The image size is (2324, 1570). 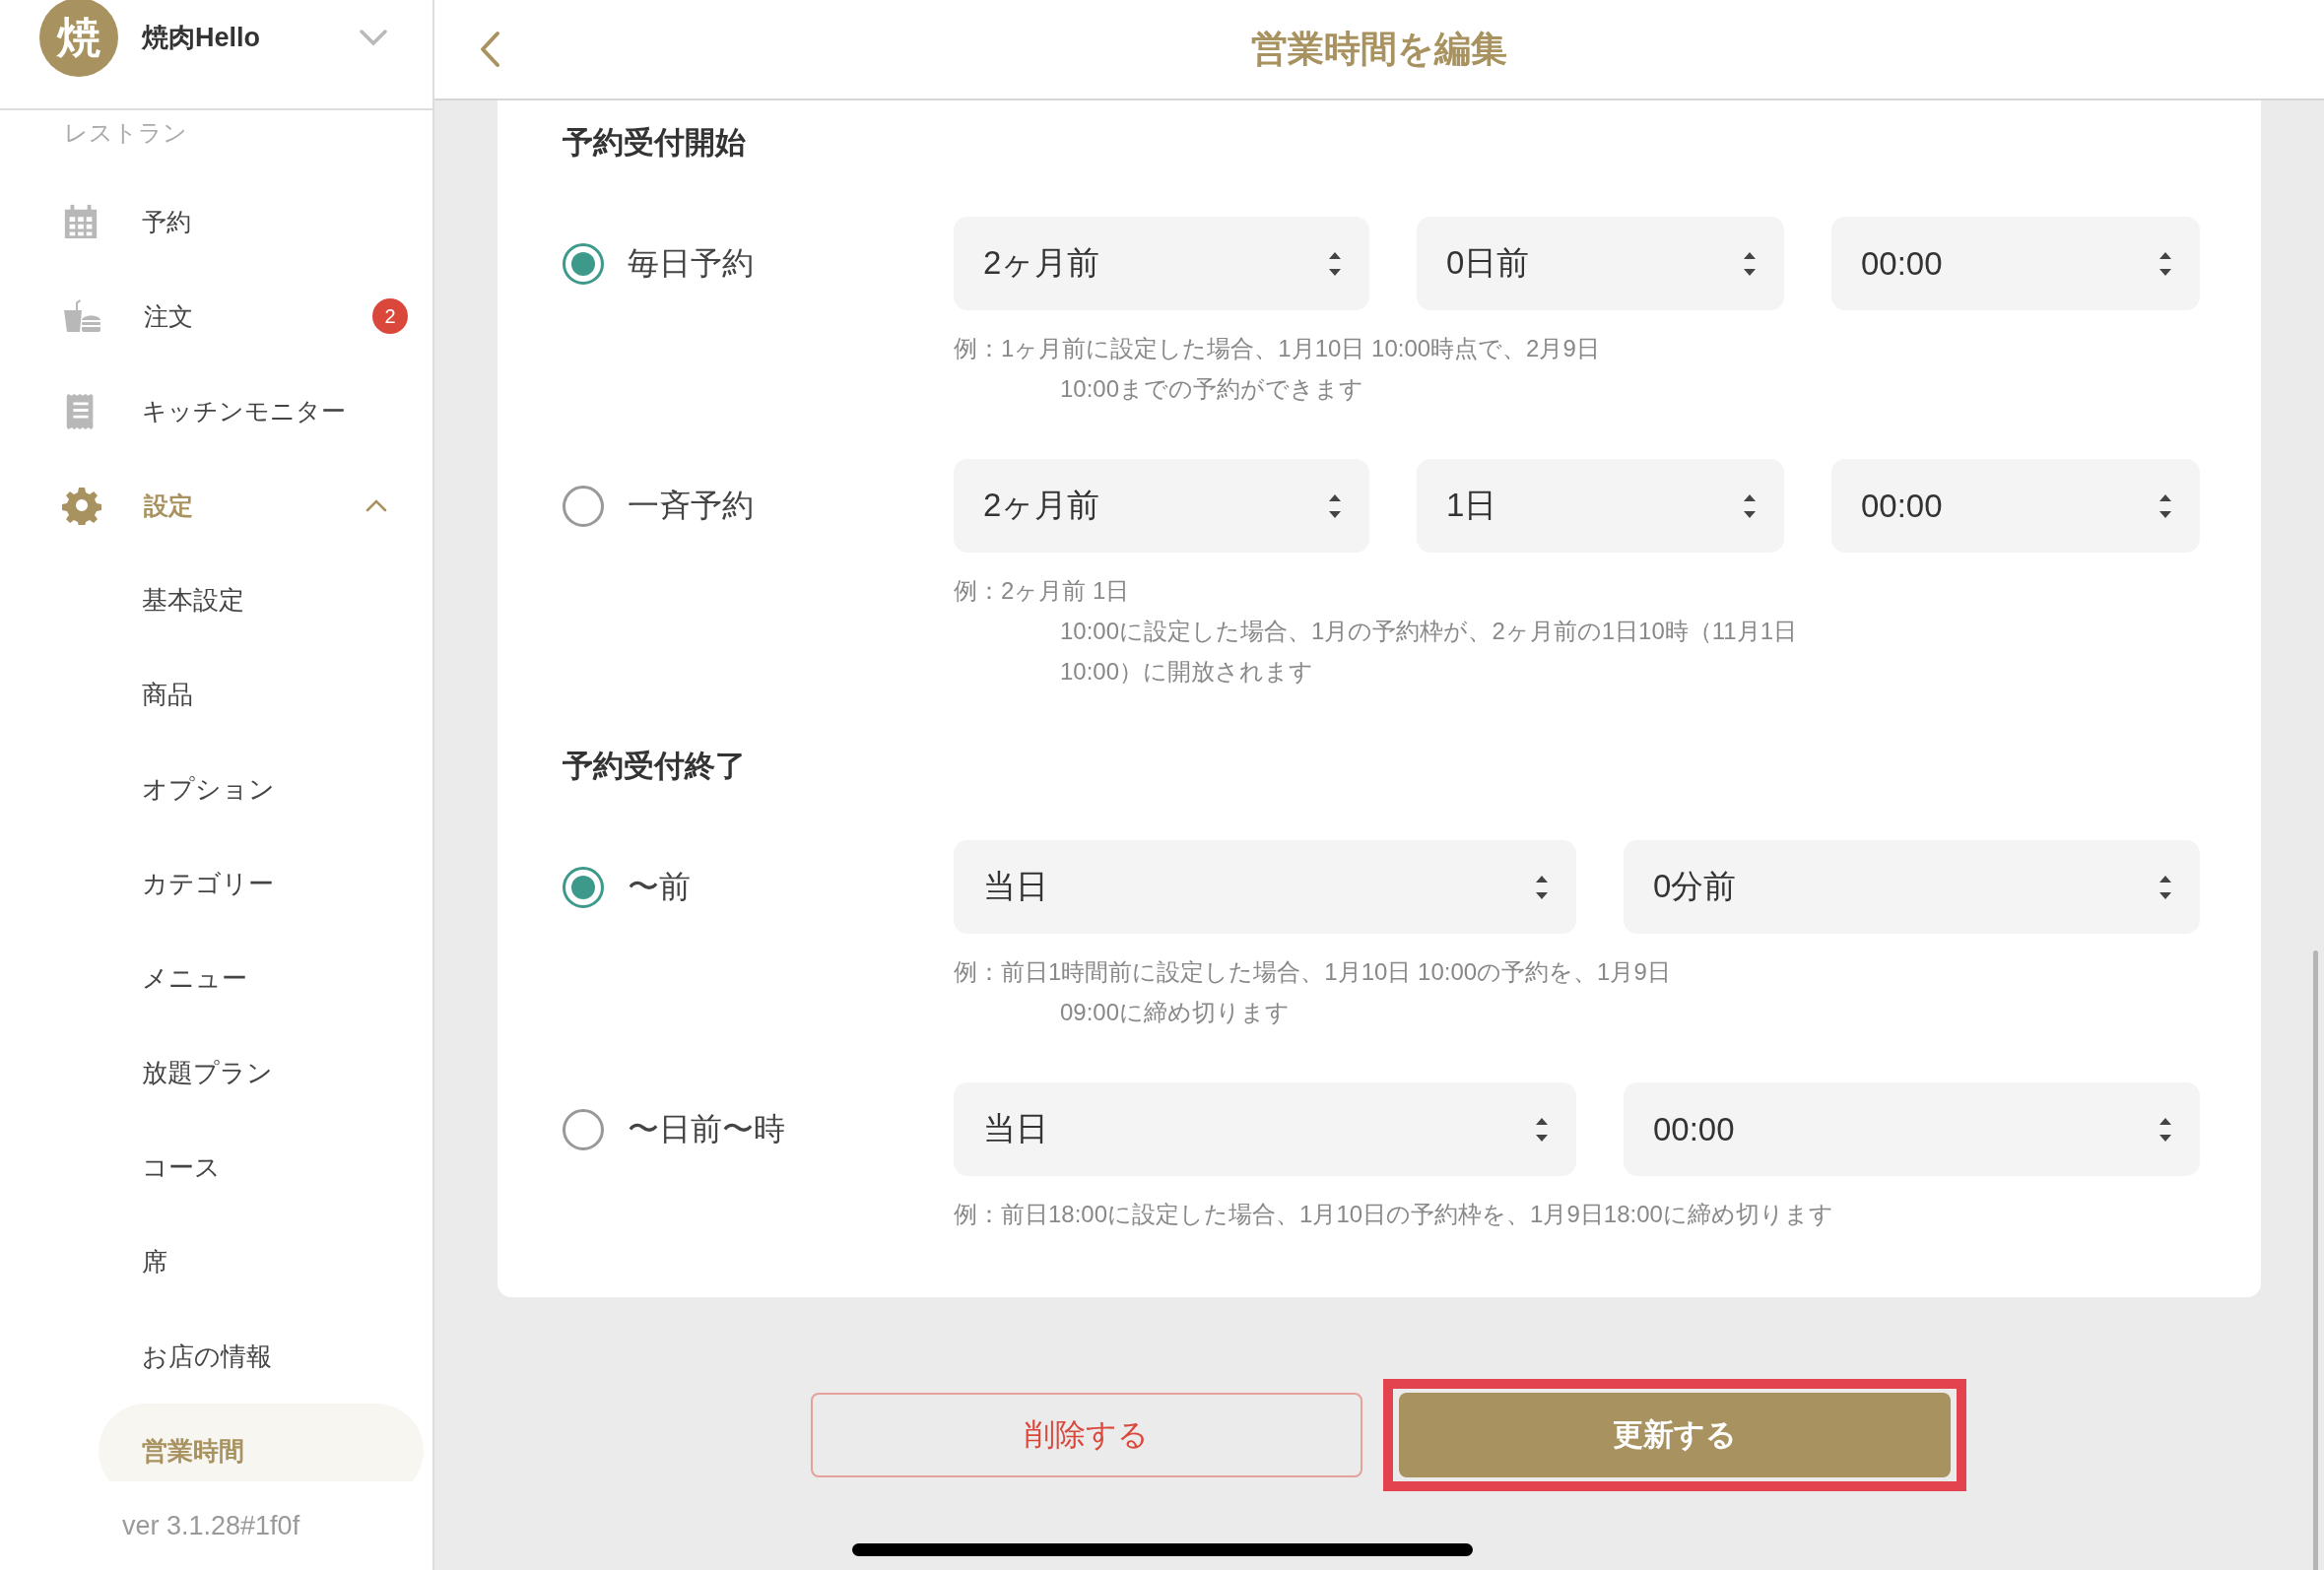 What do you see at coordinates (261, 978) in the screenshot?
I see `nav-subitem: メニュー` at bounding box center [261, 978].